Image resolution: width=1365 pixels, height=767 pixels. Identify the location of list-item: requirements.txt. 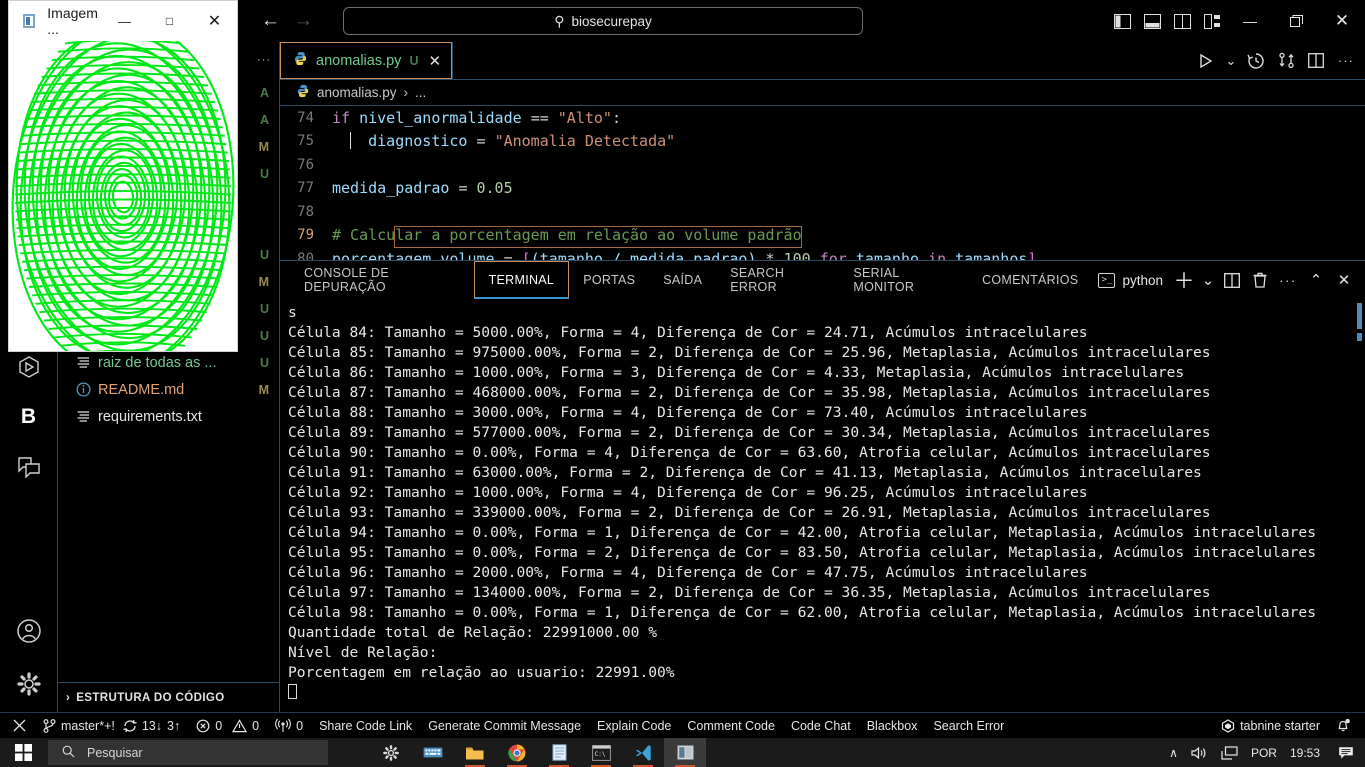
(168, 416).